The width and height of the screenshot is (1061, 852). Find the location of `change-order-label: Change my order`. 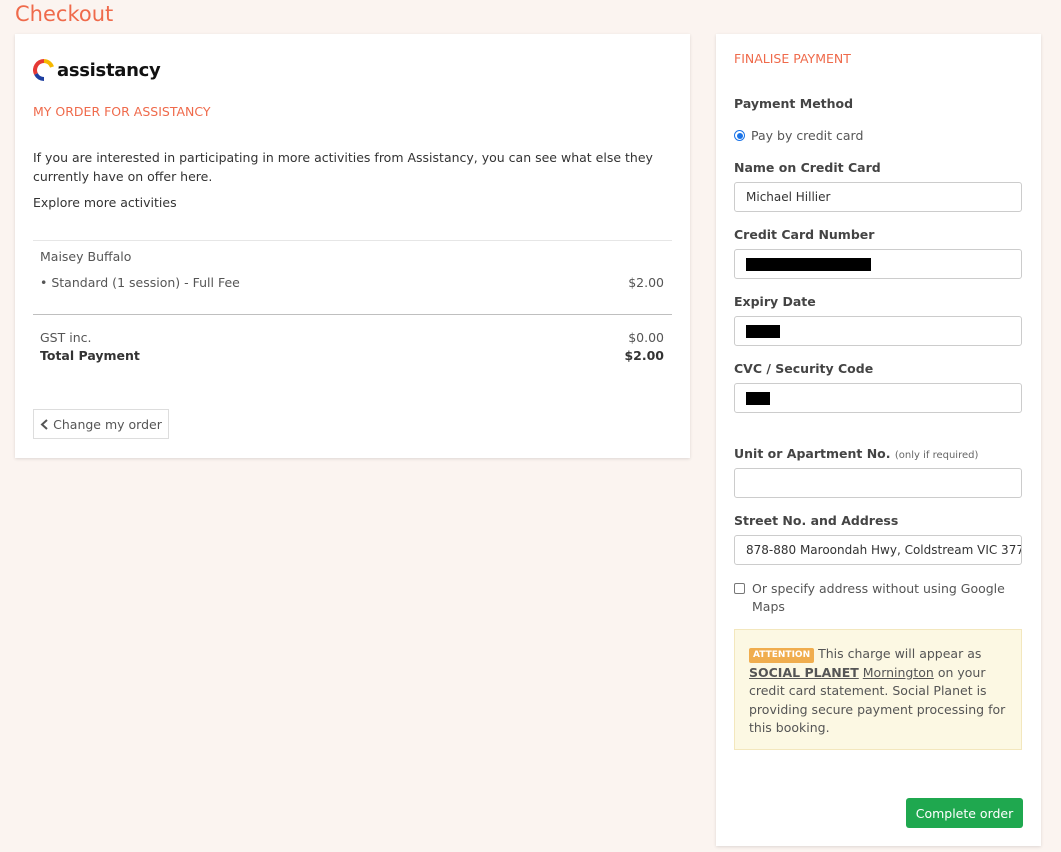

change-order-label: Change my order is located at coordinates (107, 424).